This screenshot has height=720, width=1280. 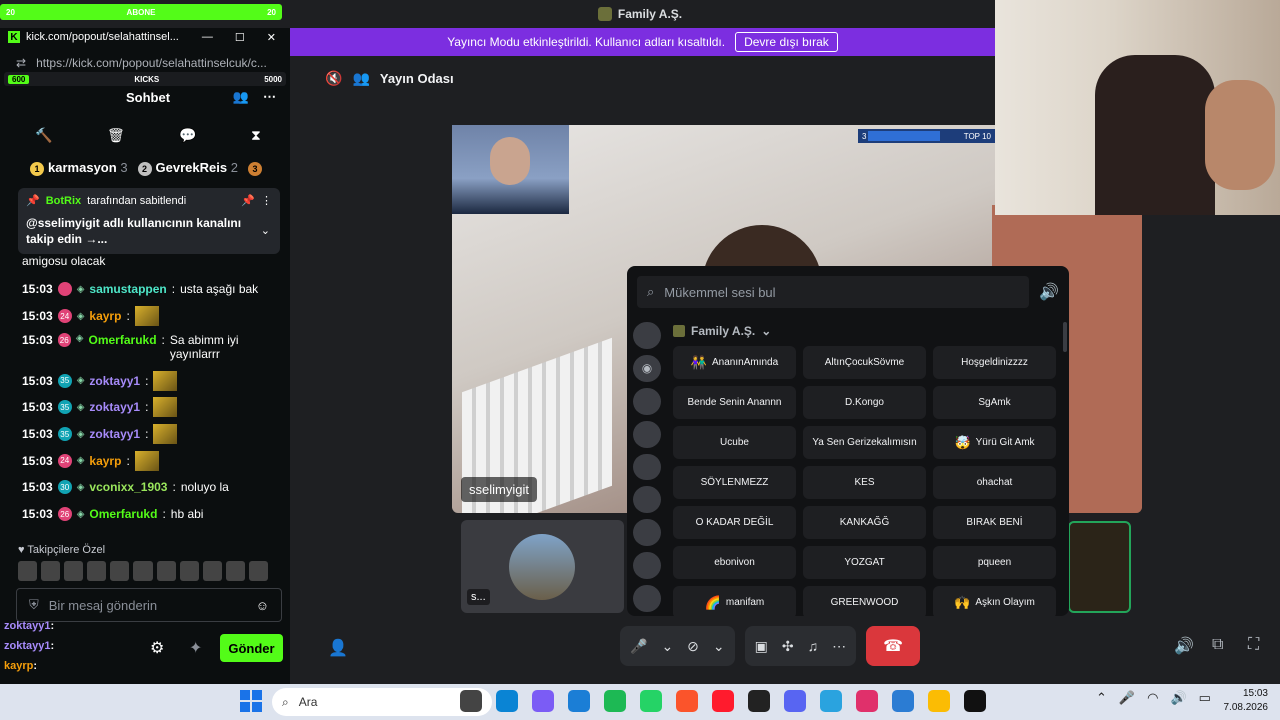 I want to click on sound-button: ebonivon, so click(x=734, y=562).